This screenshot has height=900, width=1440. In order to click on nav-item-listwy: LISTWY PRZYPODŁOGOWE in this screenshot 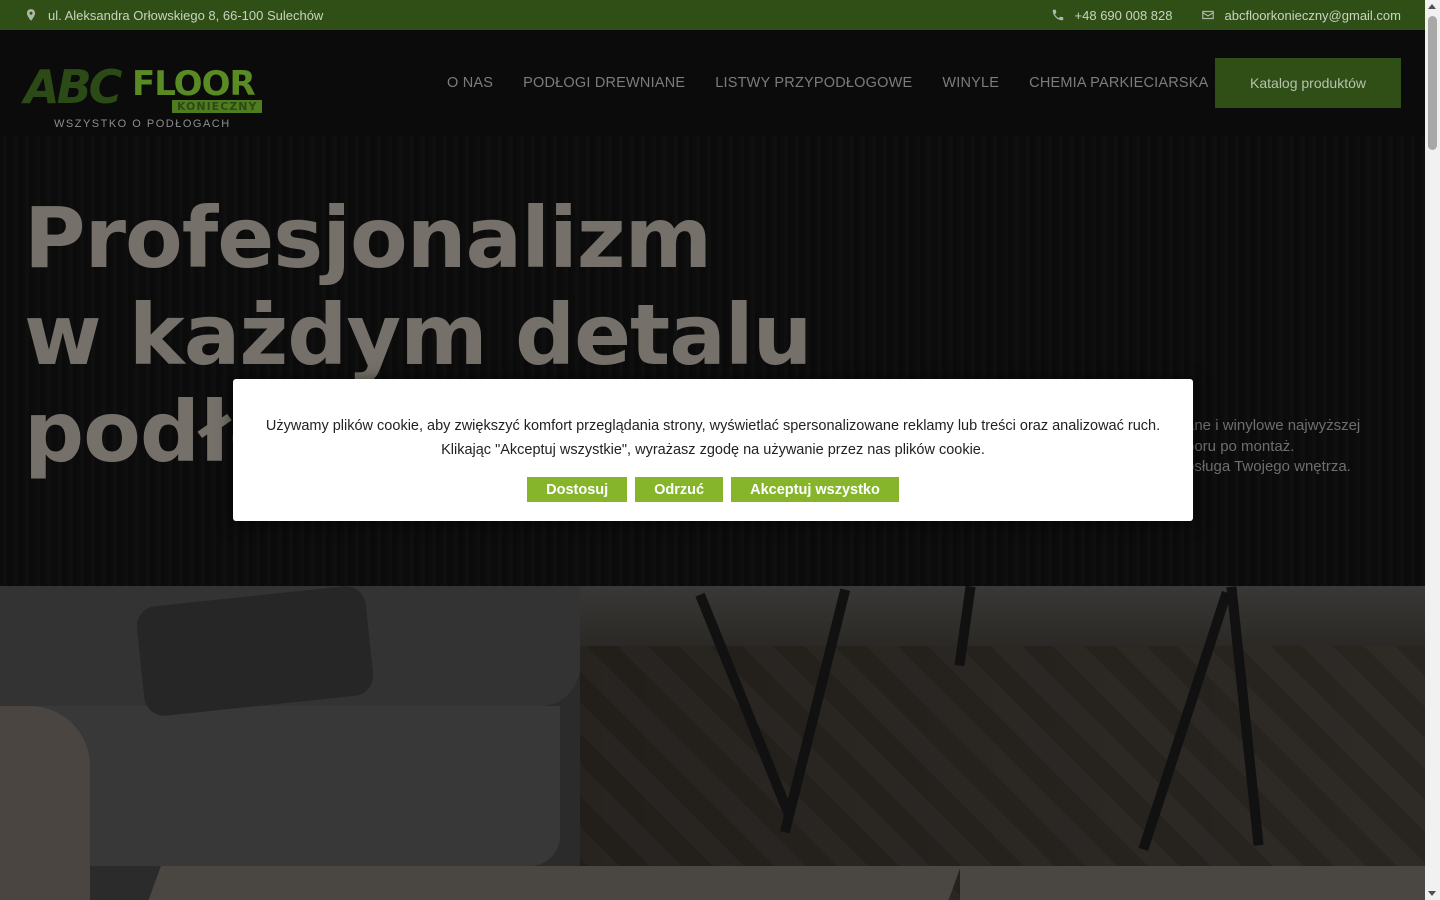, I will do `click(813, 83)`.